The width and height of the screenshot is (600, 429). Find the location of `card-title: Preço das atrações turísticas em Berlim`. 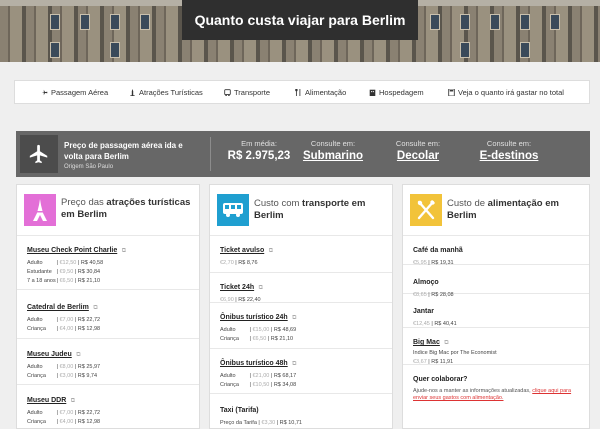

card-title: Preço das atrações turísticas em Berlim is located at coordinates (126, 208).